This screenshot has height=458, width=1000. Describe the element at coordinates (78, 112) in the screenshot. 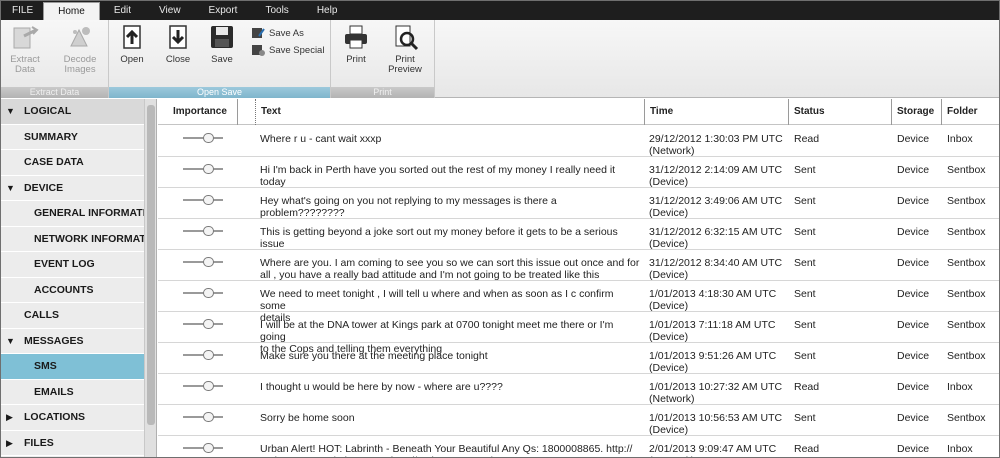

I see `sidebar-item-logical: ▼ LOGICAL` at that location.